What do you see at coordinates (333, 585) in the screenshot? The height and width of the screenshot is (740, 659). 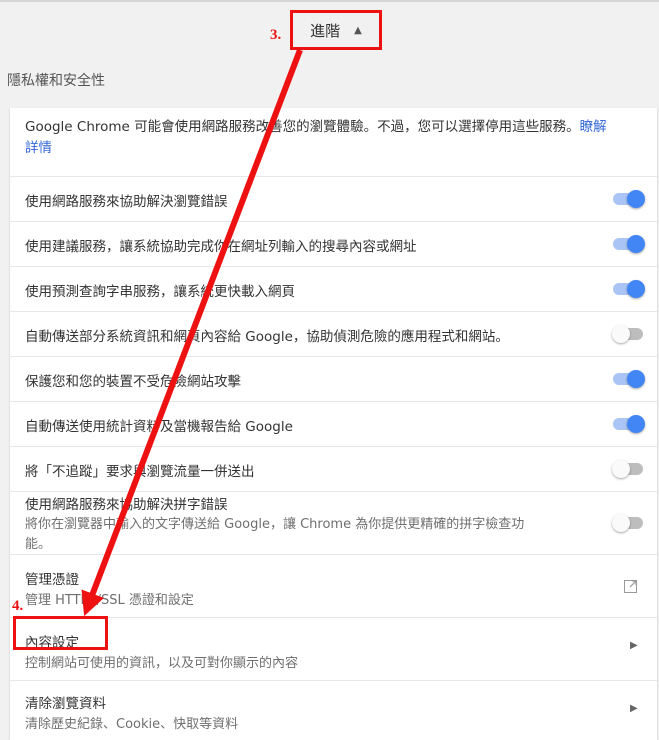 I see `manage-certificates-row: 管理憑證 管理 HTTPS/SSL 憑證和設定` at bounding box center [333, 585].